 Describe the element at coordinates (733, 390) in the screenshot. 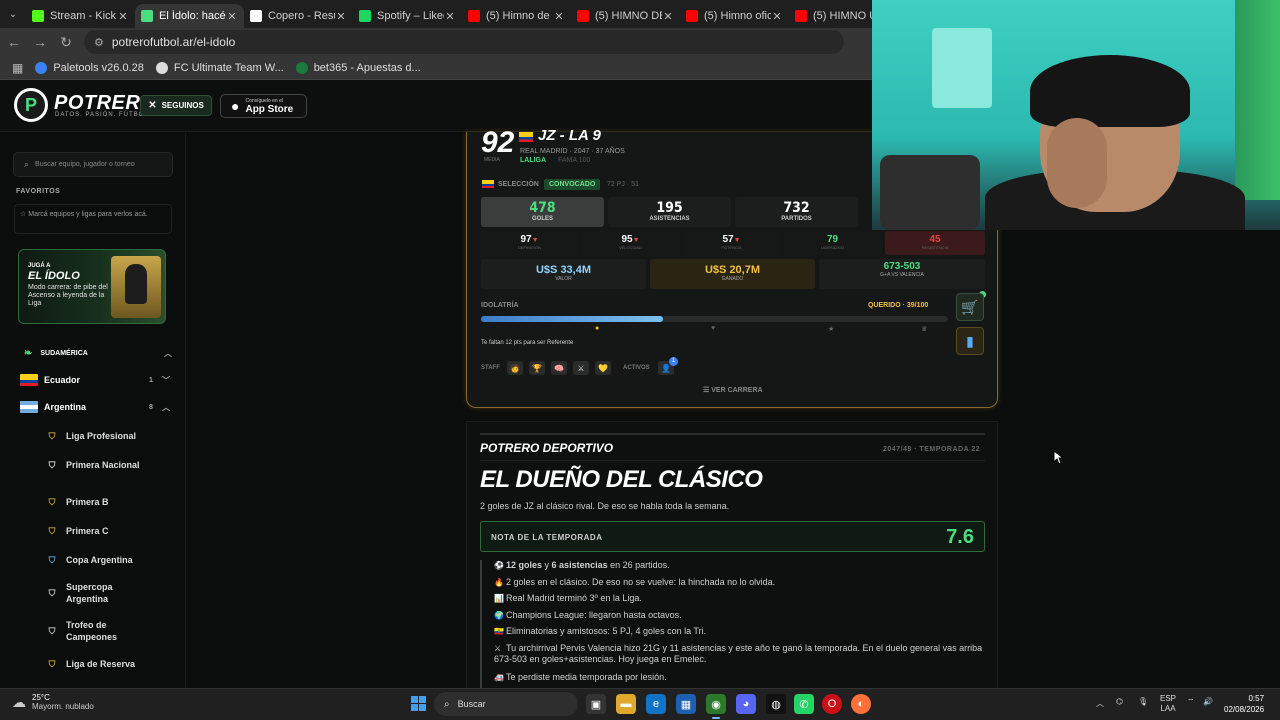

I see `ver-carrera-link: ☰ VER CARRERA` at that location.